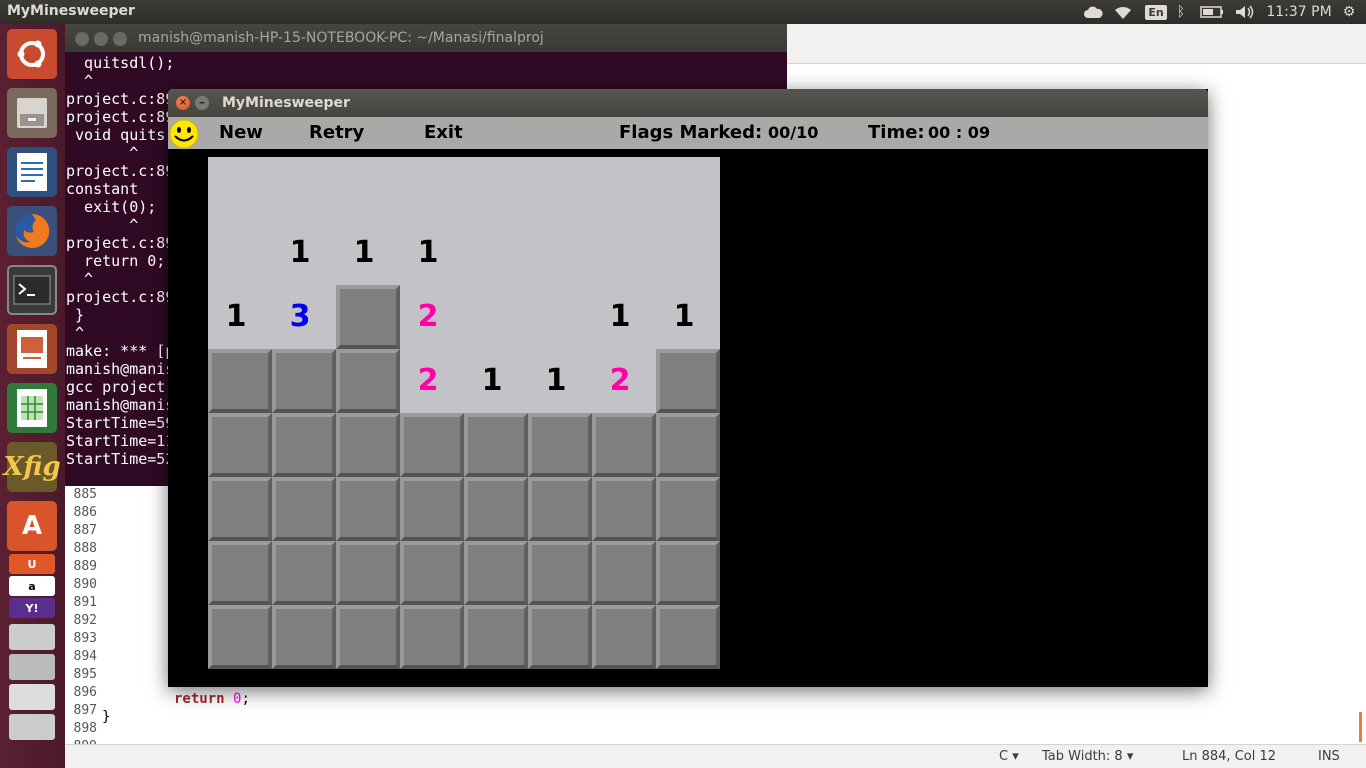 The image size is (1366, 768). I want to click on terminal-minimize-button, so click(101, 39).